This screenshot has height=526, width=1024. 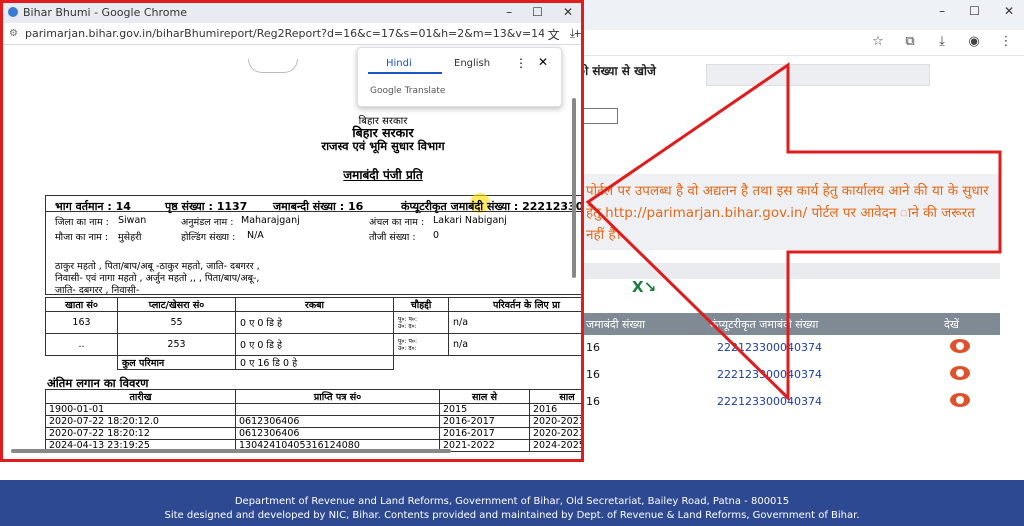 What do you see at coordinates (509, 12) in the screenshot?
I see `popup-minimize-icon: –` at bounding box center [509, 12].